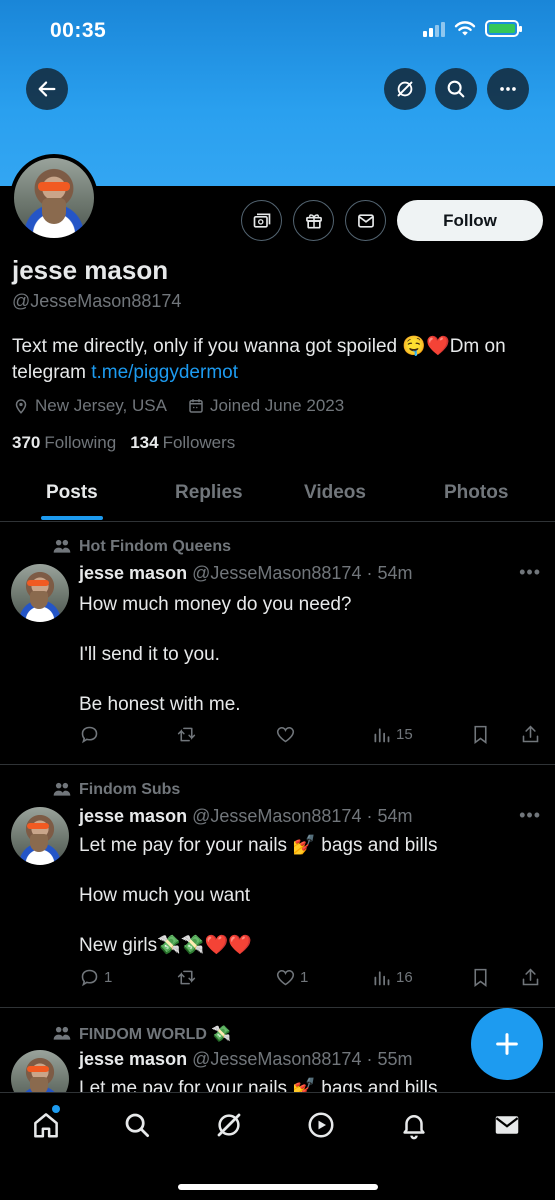 This screenshot has width=555, height=1200. I want to click on more-button, so click(508, 89).